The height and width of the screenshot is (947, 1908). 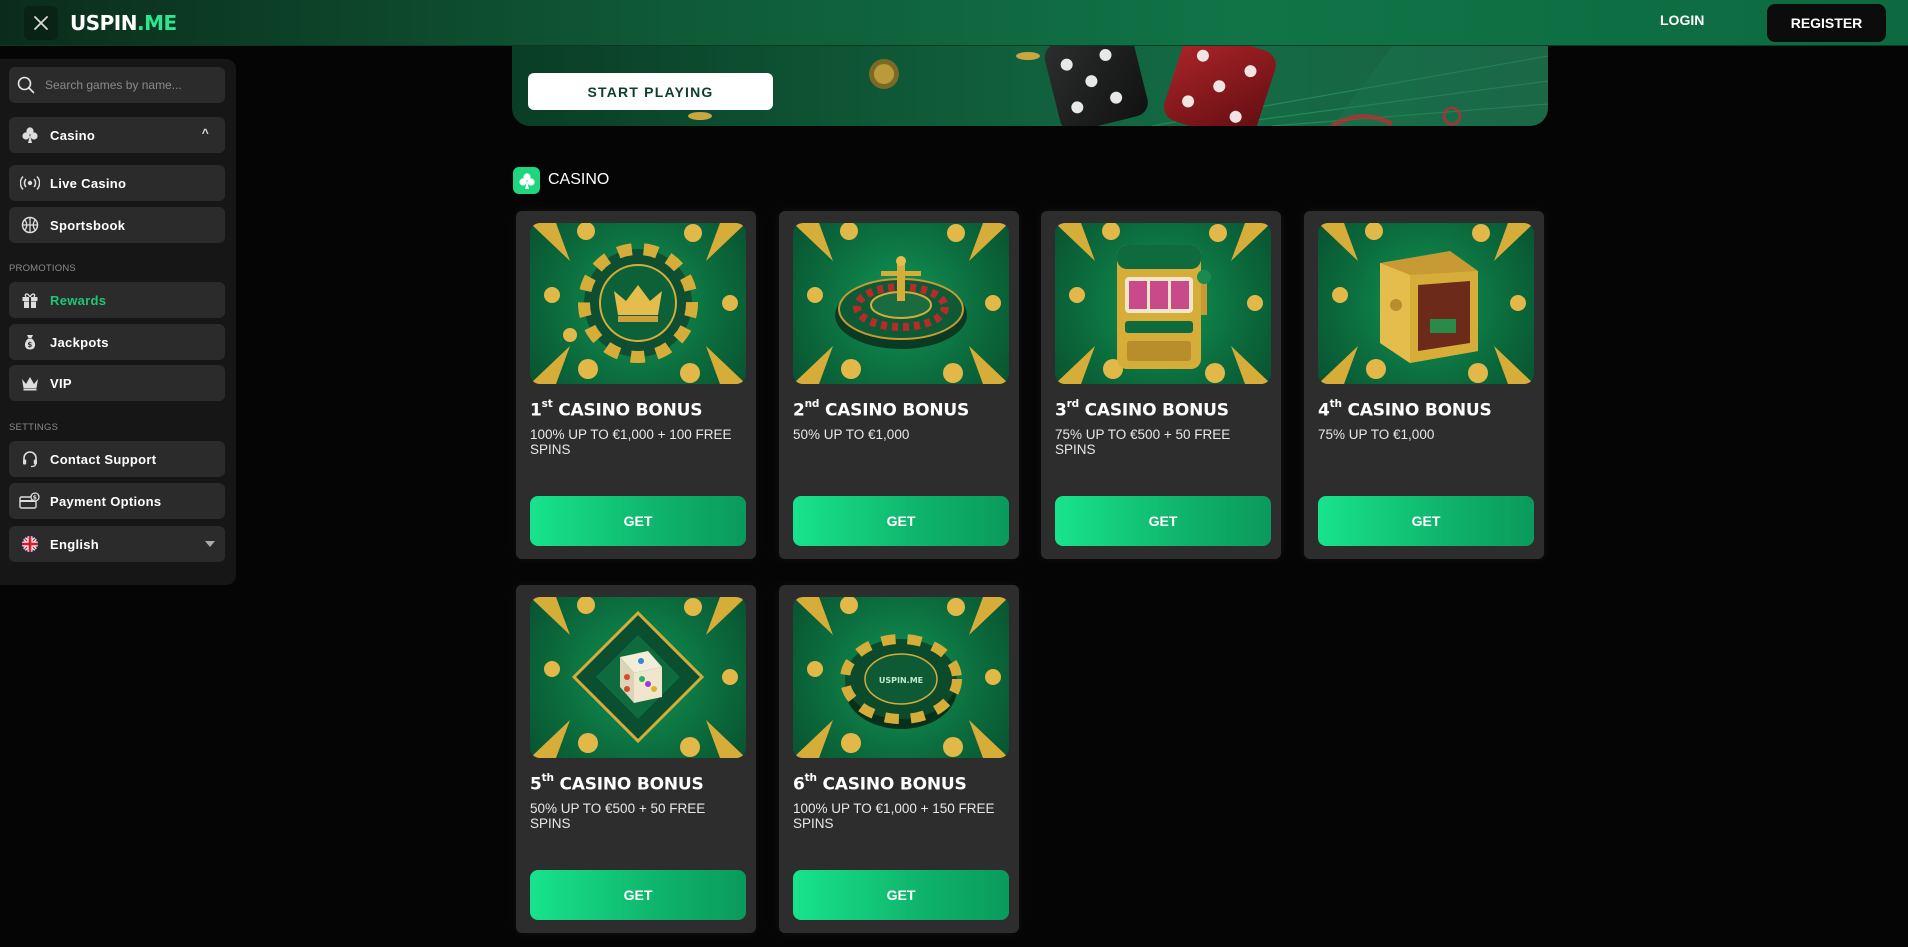 What do you see at coordinates (88, 225) in the screenshot?
I see `sidebar-item-label: Sportsbook` at bounding box center [88, 225].